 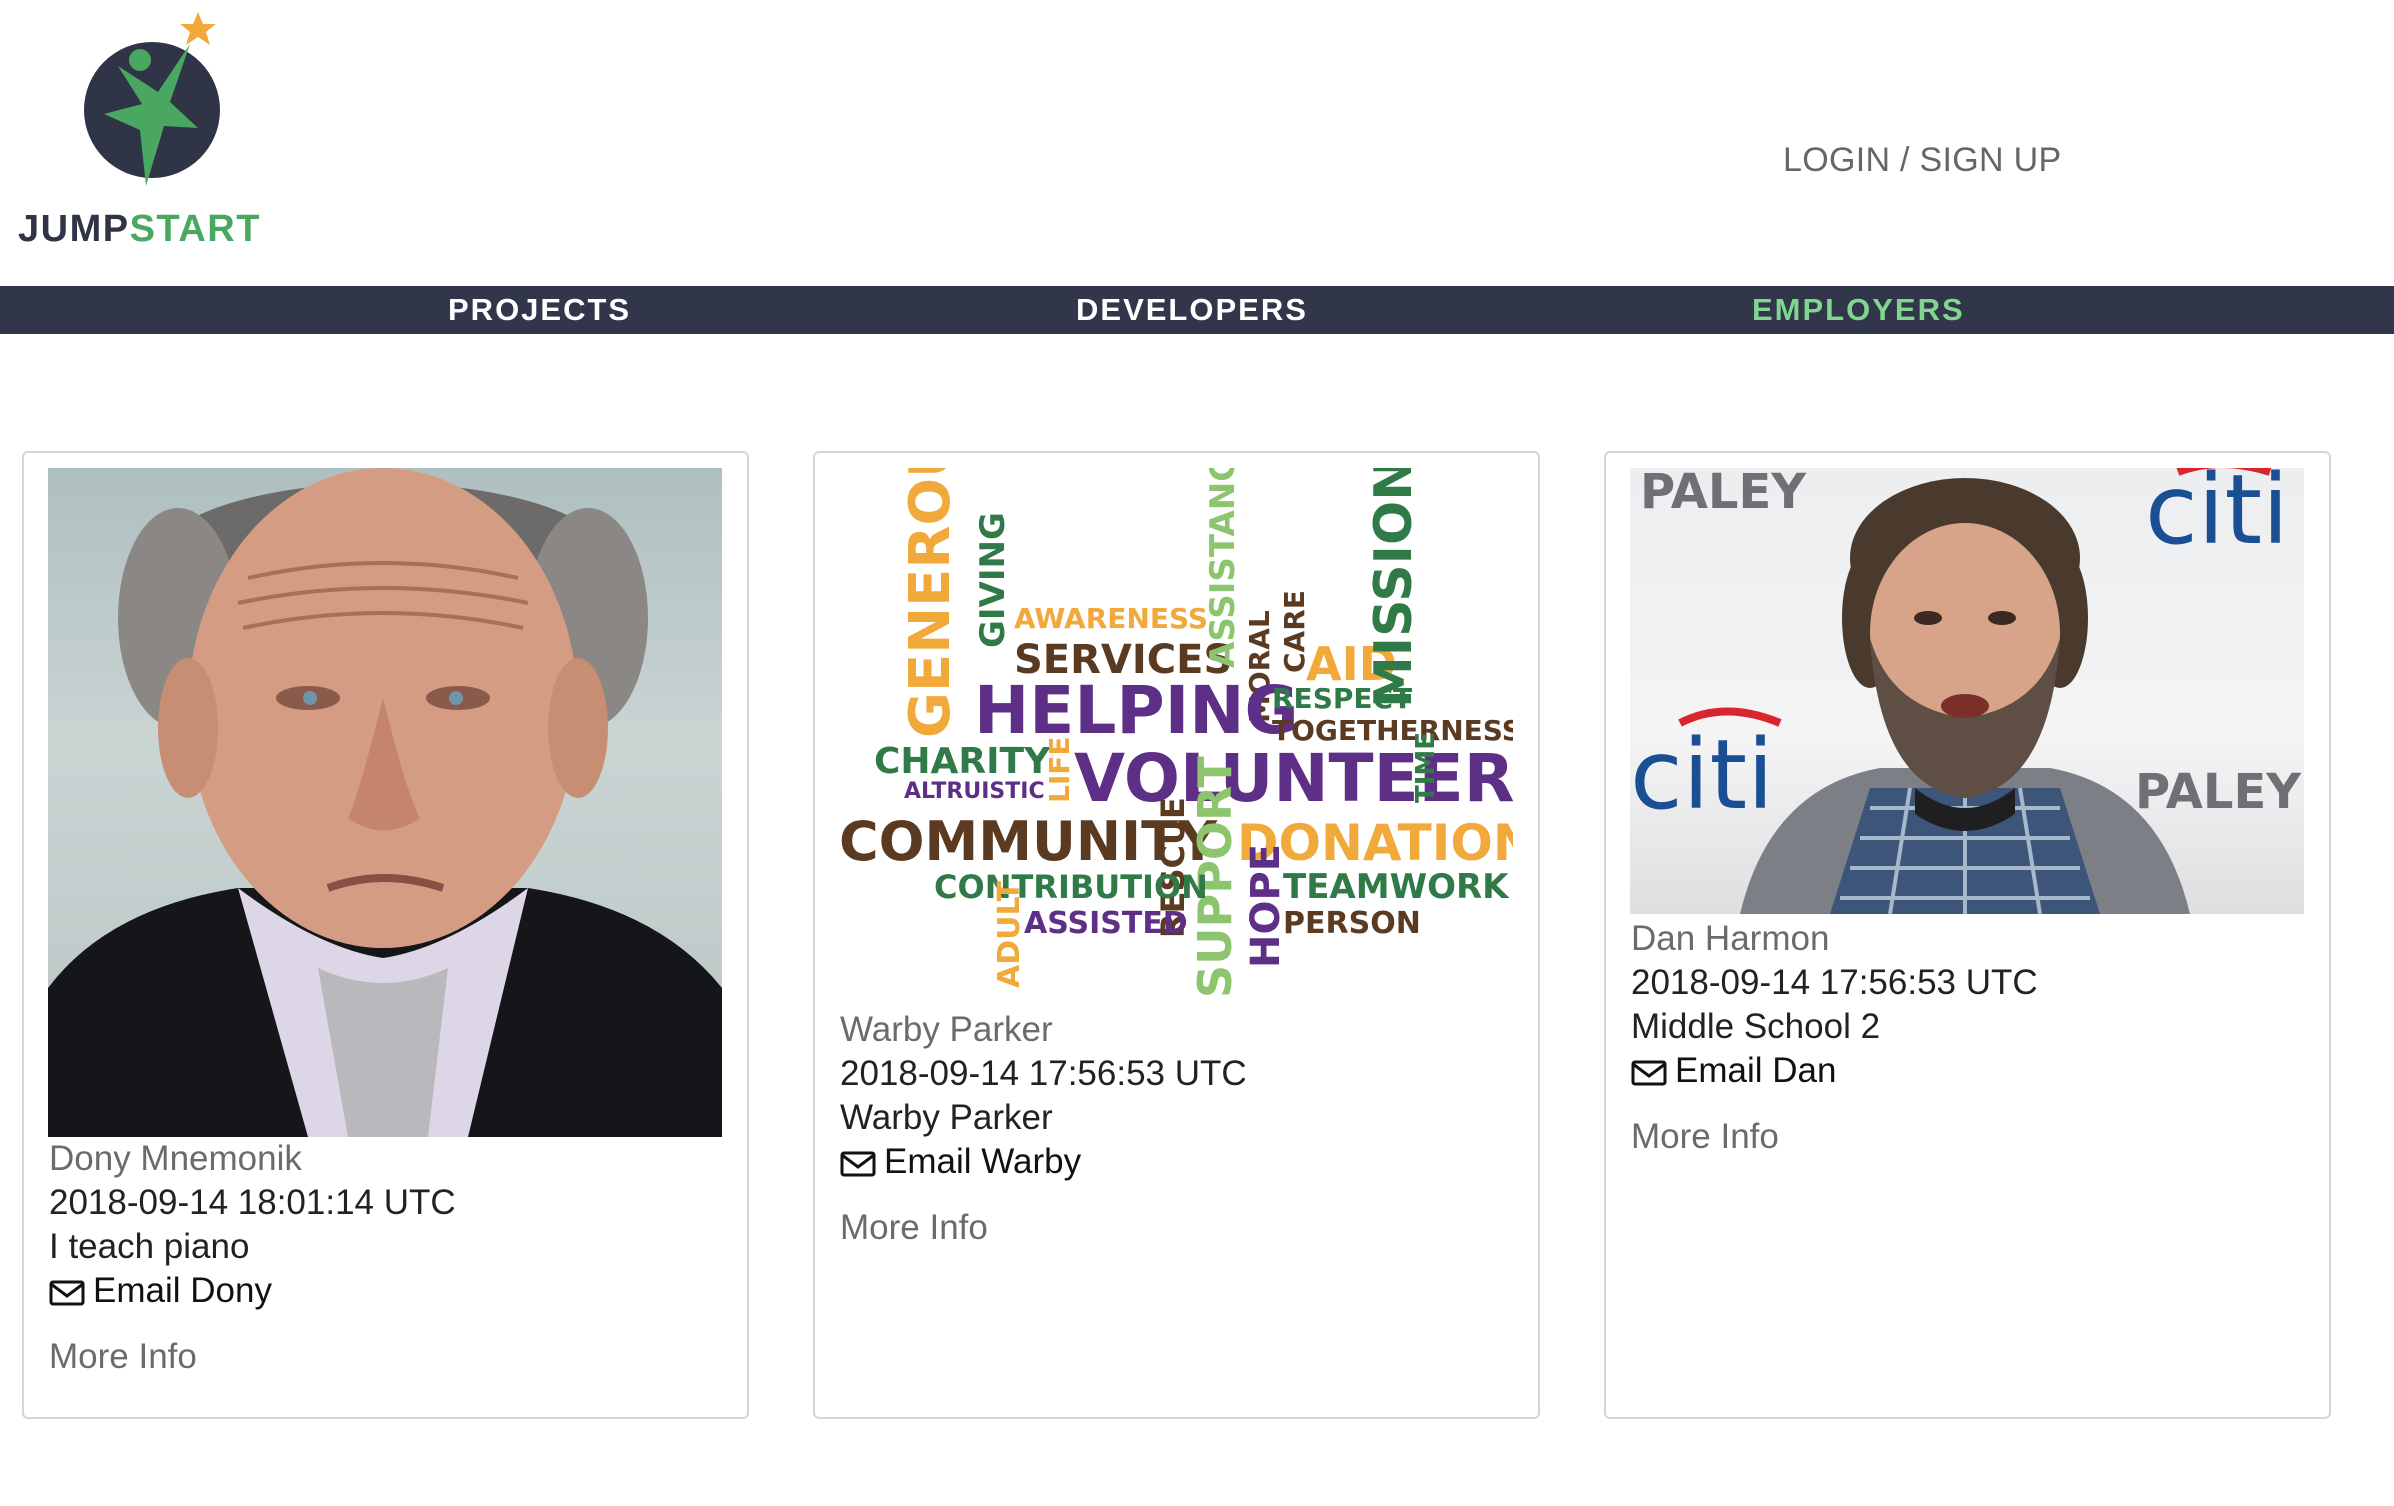 What do you see at coordinates (946, 1117) in the screenshot?
I see `card-description: Warby Parker` at bounding box center [946, 1117].